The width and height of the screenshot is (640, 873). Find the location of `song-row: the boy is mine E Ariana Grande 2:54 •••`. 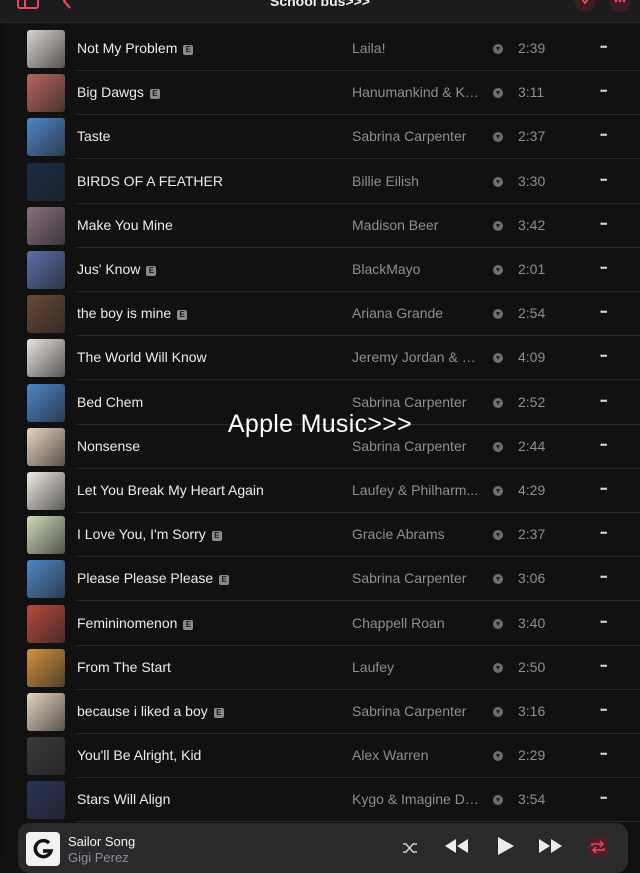

song-row: the boy is mine E Ariana Grande 2:54 ••• is located at coordinates (320, 314).